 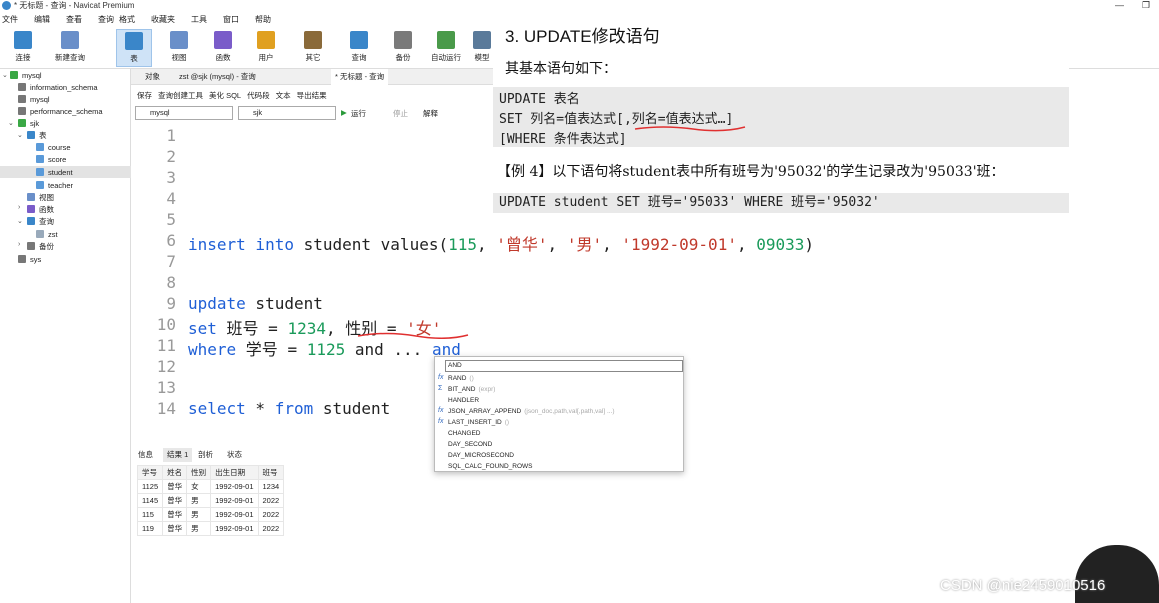 What do you see at coordinates (283, 95) in the screenshot?
I see `text-button: 文本` at bounding box center [283, 95].